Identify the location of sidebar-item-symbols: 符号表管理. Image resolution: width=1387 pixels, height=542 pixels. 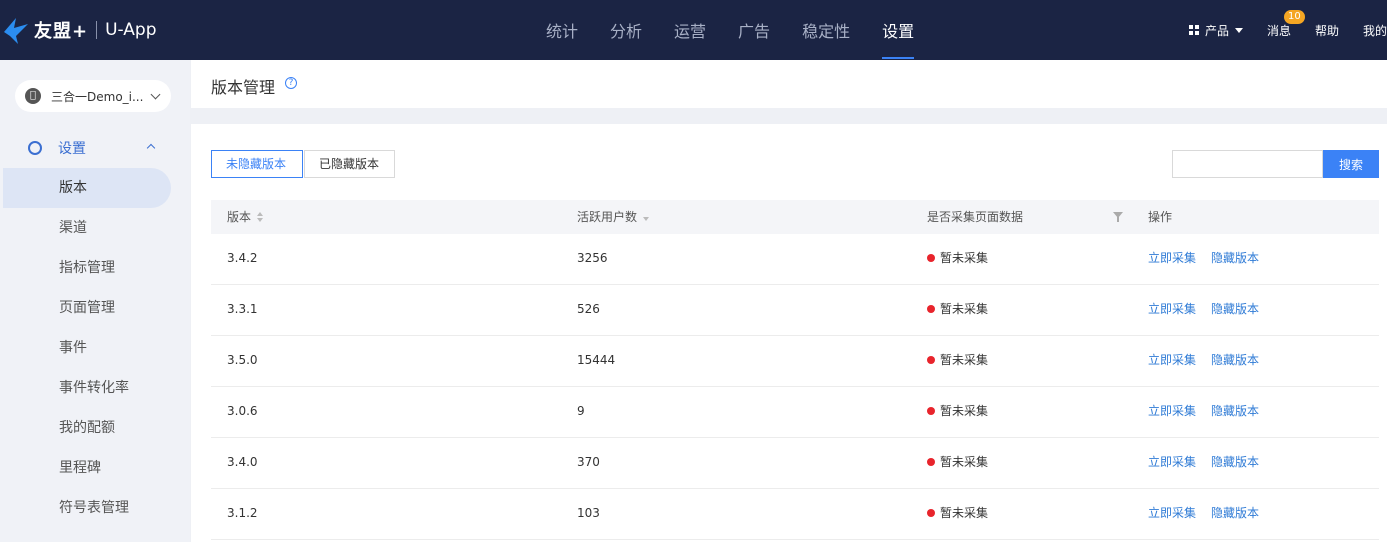
(87, 508).